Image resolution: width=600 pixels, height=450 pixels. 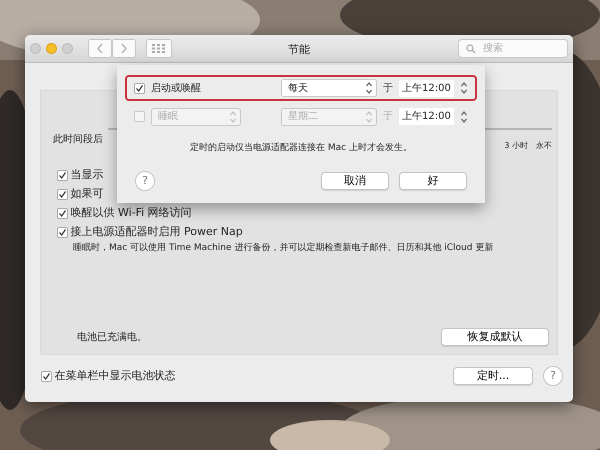 What do you see at coordinates (426, 88) in the screenshot?
I see `time-field: 上午12:00` at bounding box center [426, 88].